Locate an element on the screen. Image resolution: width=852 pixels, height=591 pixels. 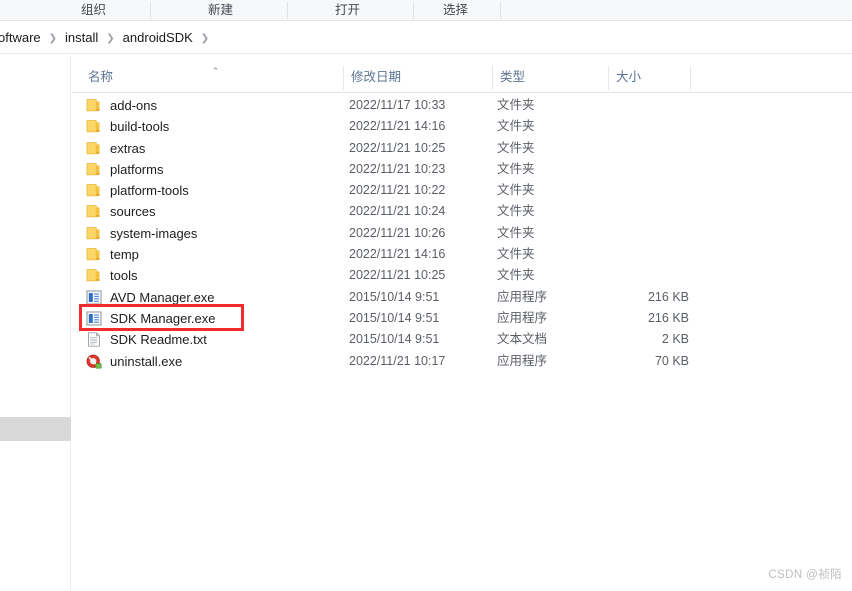
file-name: add-ons is located at coordinates (133, 105).